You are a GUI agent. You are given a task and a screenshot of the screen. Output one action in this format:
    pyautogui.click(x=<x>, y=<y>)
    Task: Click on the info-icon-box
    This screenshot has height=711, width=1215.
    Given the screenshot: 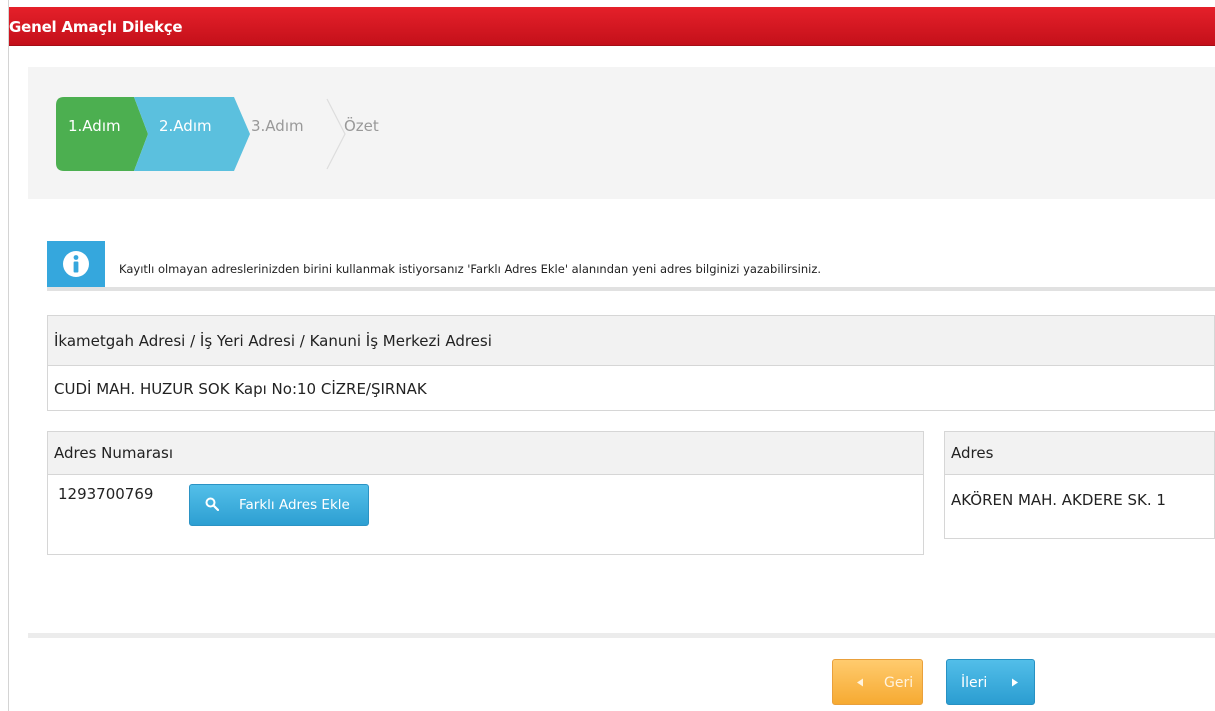 What is the action you would take?
    pyautogui.click(x=76, y=264)
    